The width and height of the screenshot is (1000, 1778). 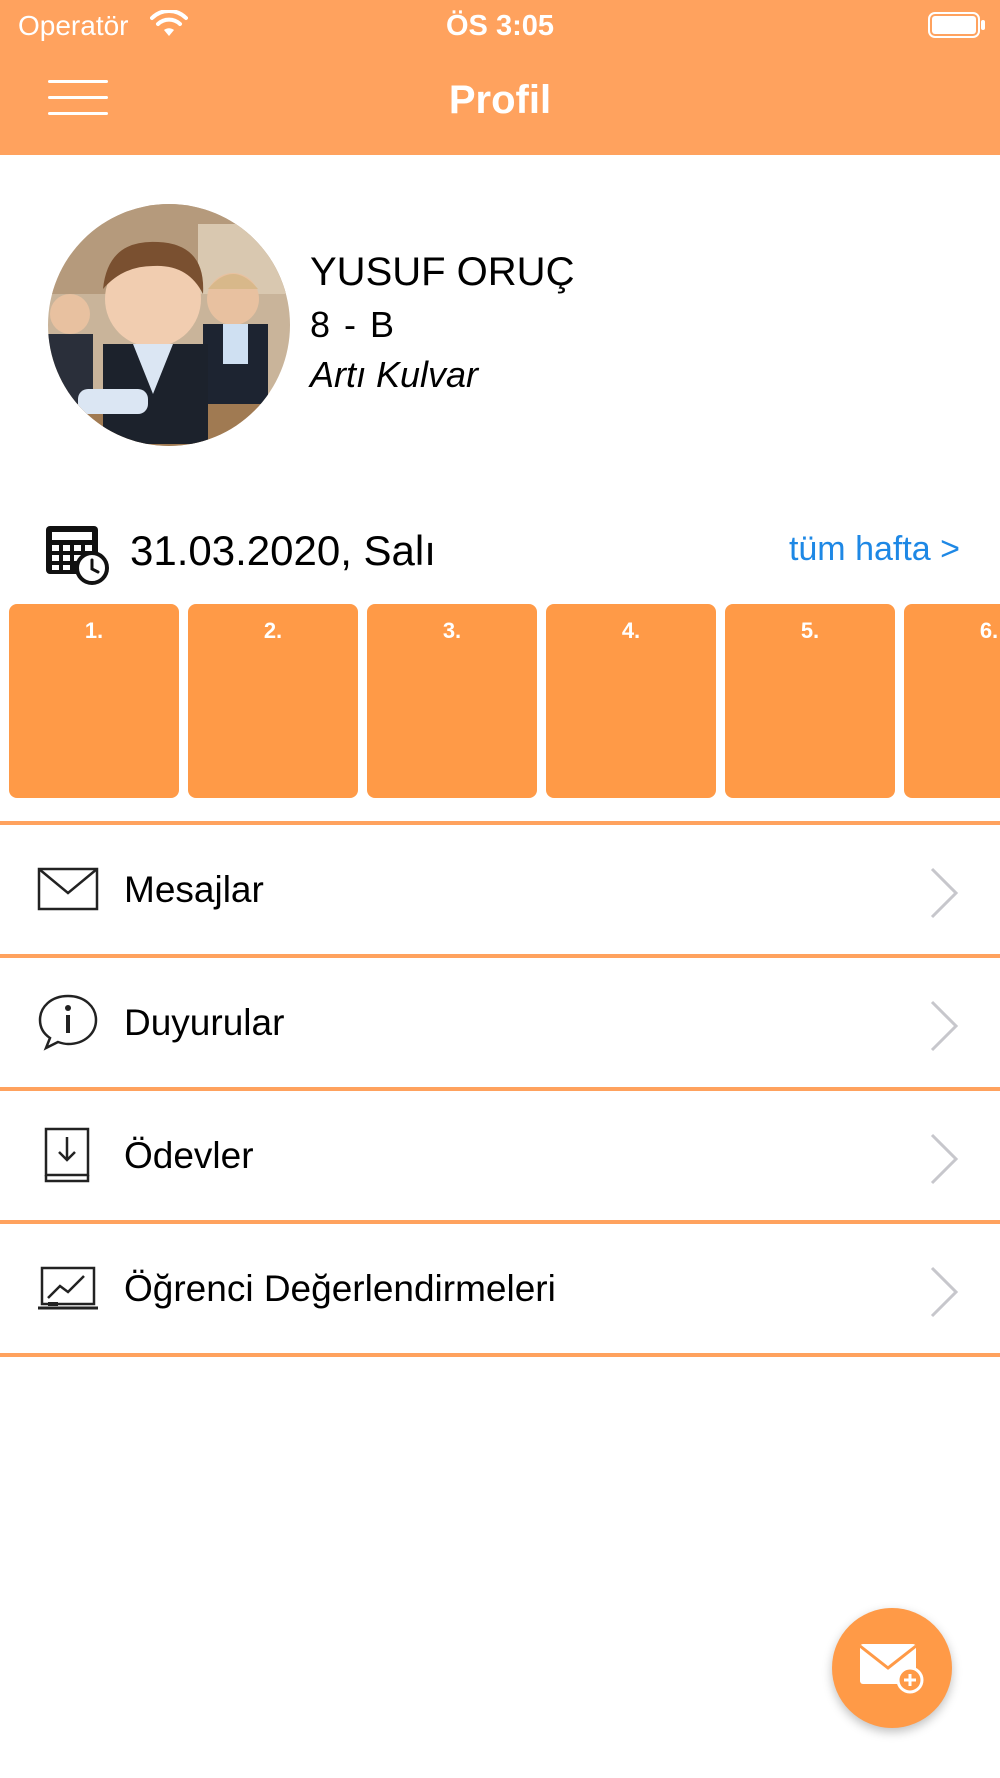 I want to click on menu-item-messages: Mesajlar, so click(x=500, y=889).